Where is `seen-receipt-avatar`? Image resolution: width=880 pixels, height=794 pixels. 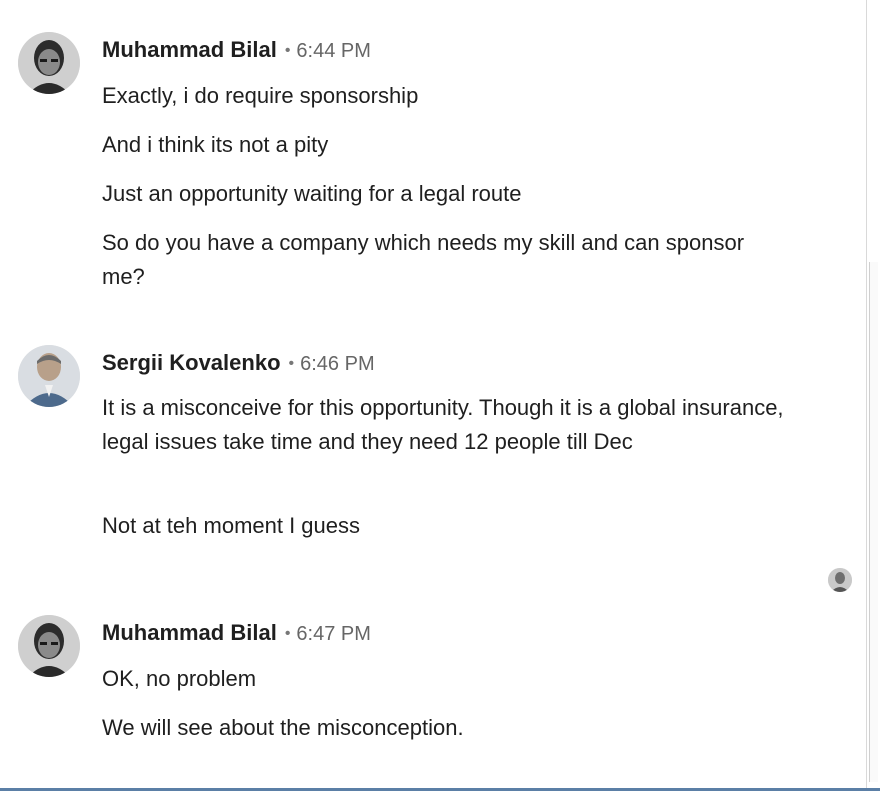
seen-receipt-avatar is located at coordinates (840, 580).